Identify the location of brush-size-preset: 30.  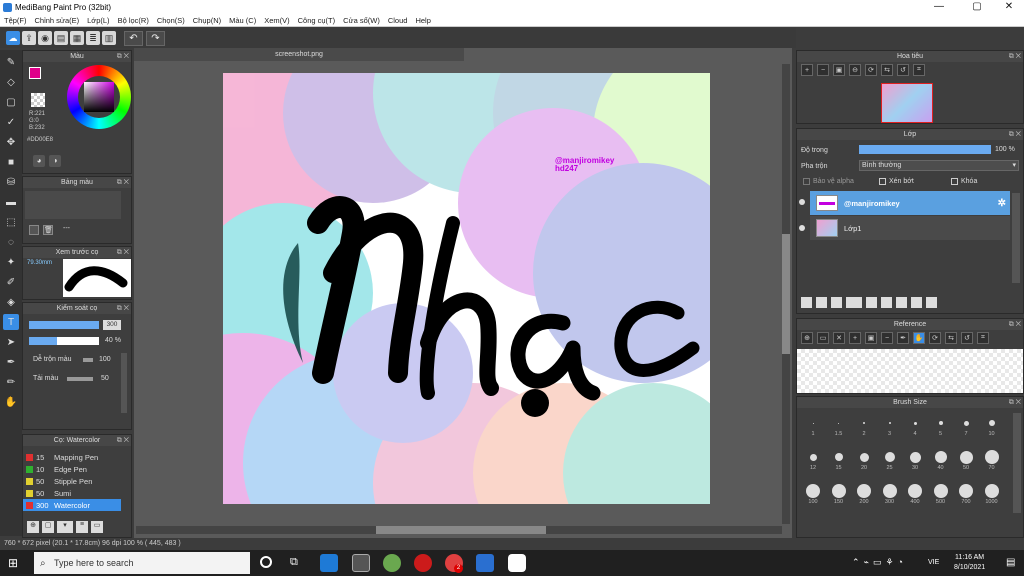
(915, 460).